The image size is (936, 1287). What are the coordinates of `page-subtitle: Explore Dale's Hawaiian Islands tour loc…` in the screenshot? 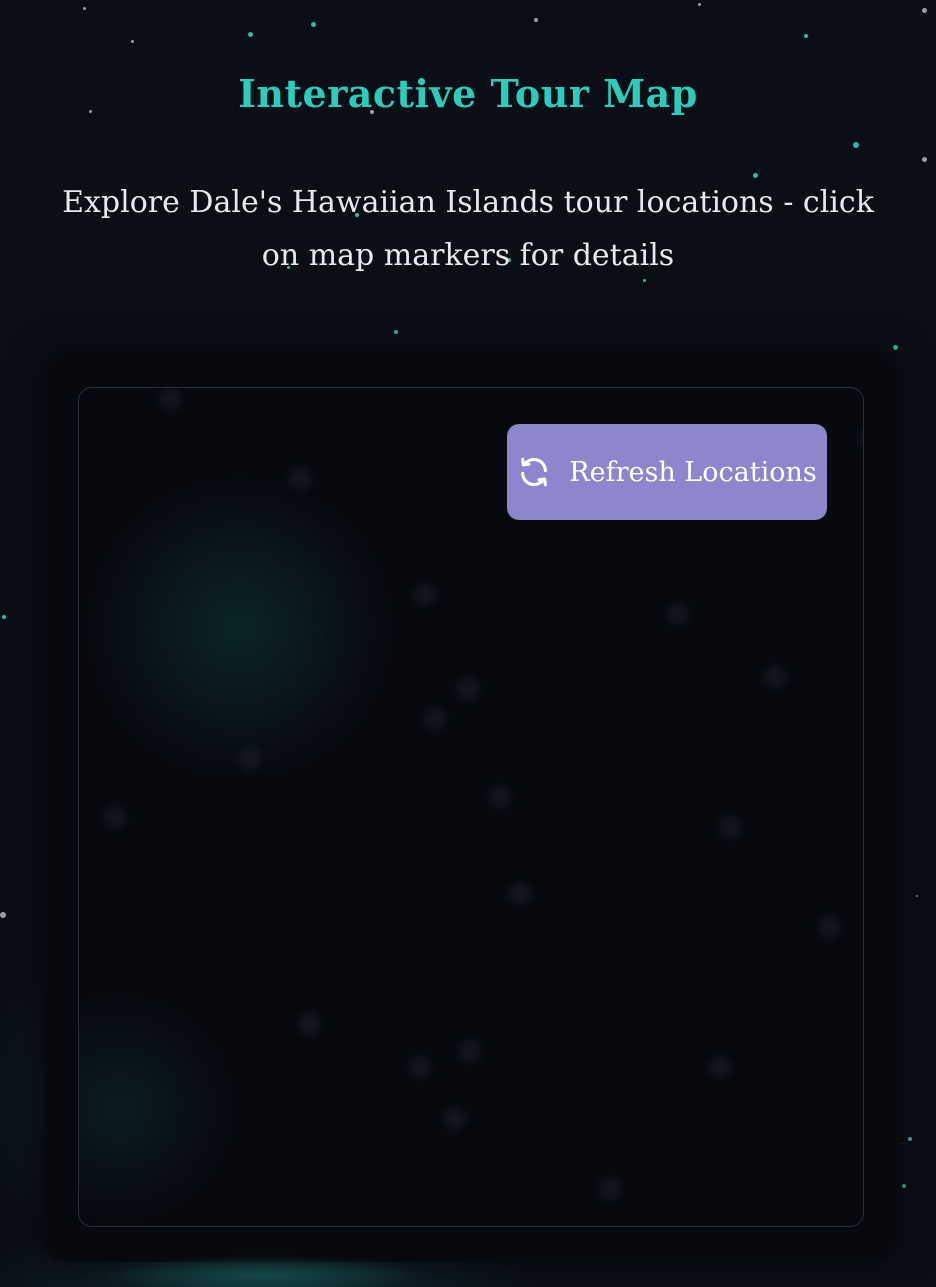 It's located at (468, 229).